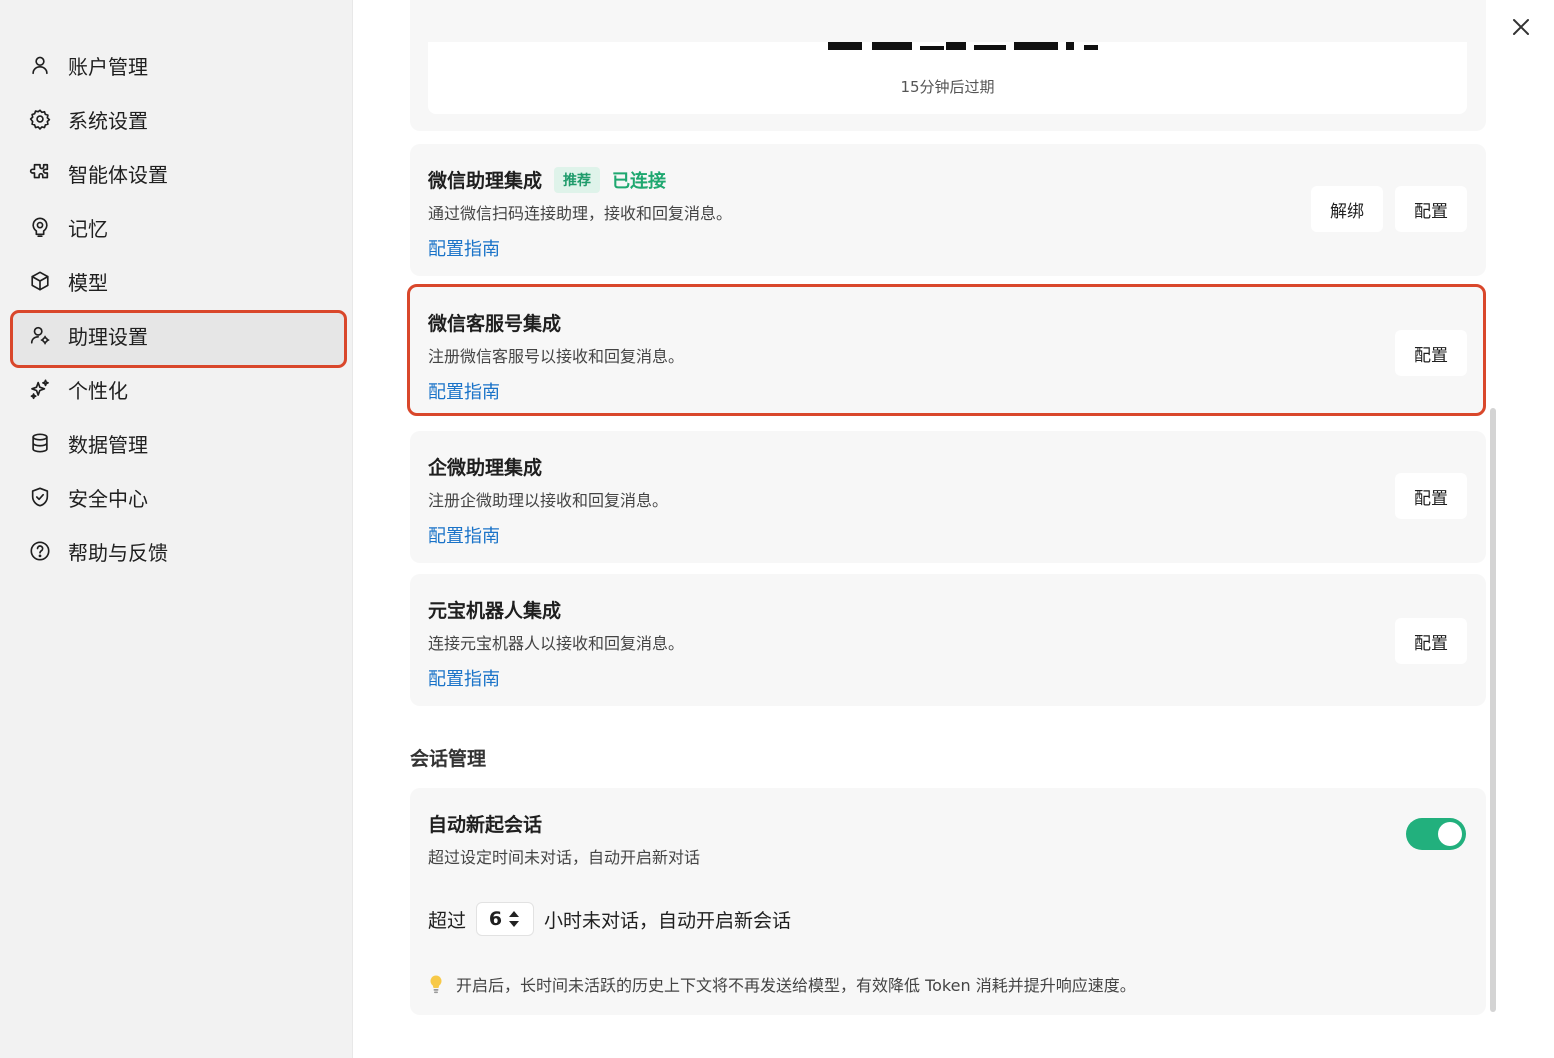 The height and width of the screenshot is (1058, 1554). Describe the element at coordinates (577, 179) in the screenshot. I see `recommend-badge: 推荐` at that location.